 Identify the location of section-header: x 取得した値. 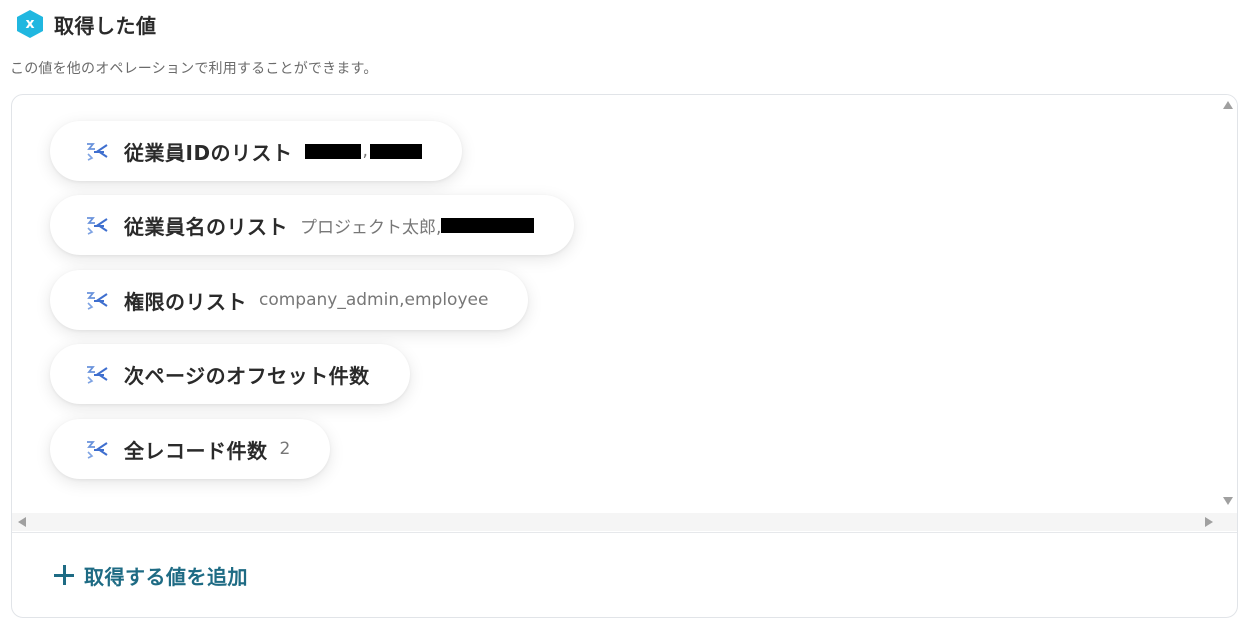
(85, 24).